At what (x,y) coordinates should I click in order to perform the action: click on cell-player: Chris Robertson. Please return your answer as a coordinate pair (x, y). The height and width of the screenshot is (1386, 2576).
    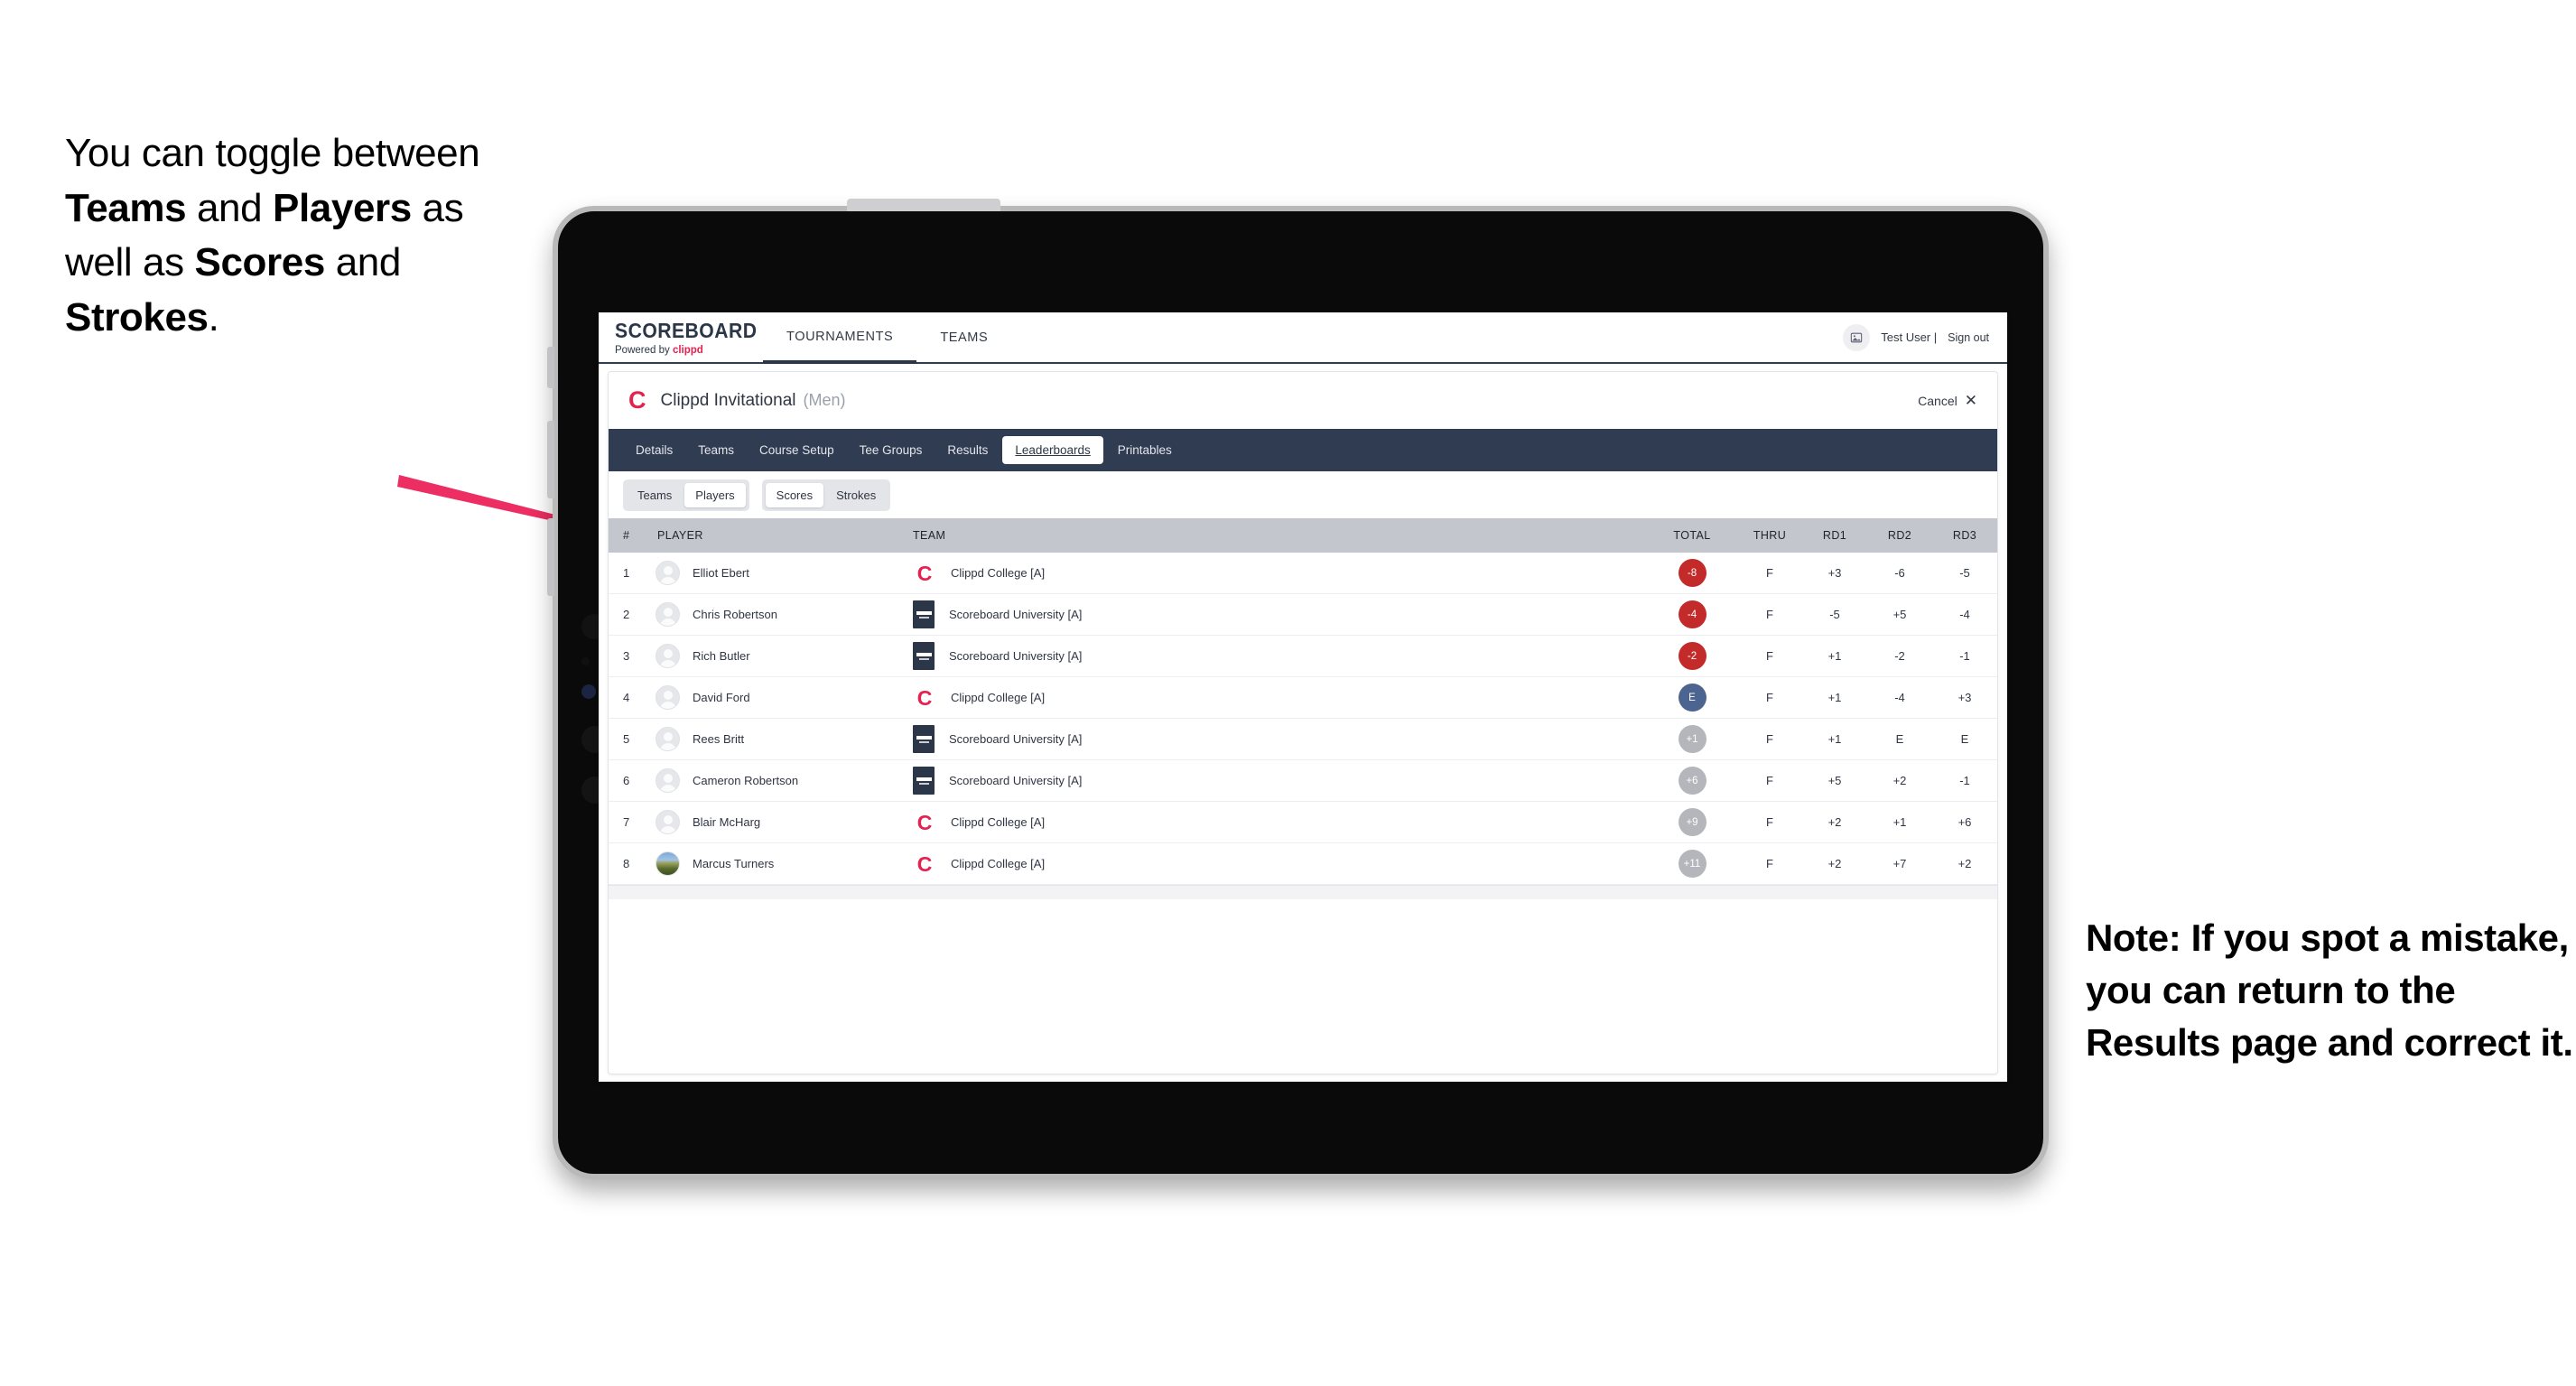
    Looking at the image, I should click on (784, 615).